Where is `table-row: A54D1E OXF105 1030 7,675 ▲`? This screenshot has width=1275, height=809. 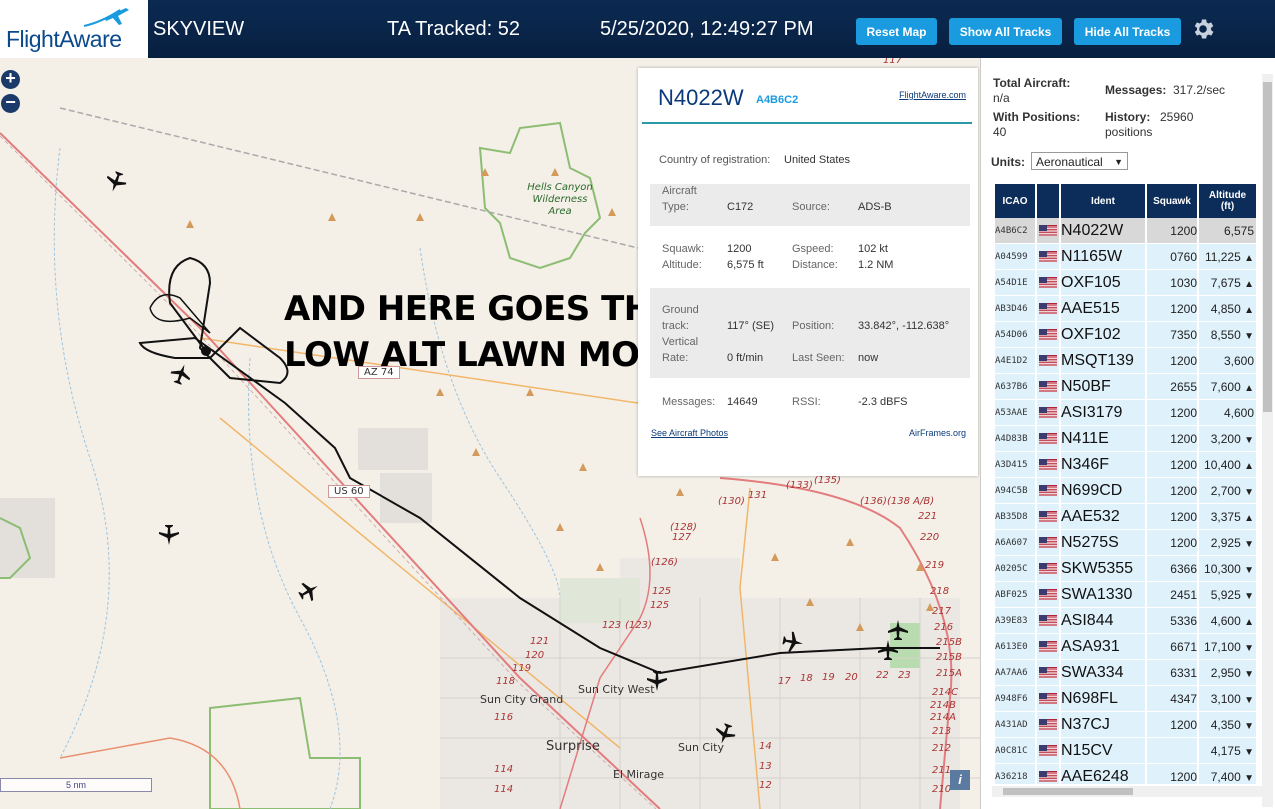 table-row: A54D1E OXF105 1030 7,675 ▲ is located at coordinates (1125, 283).